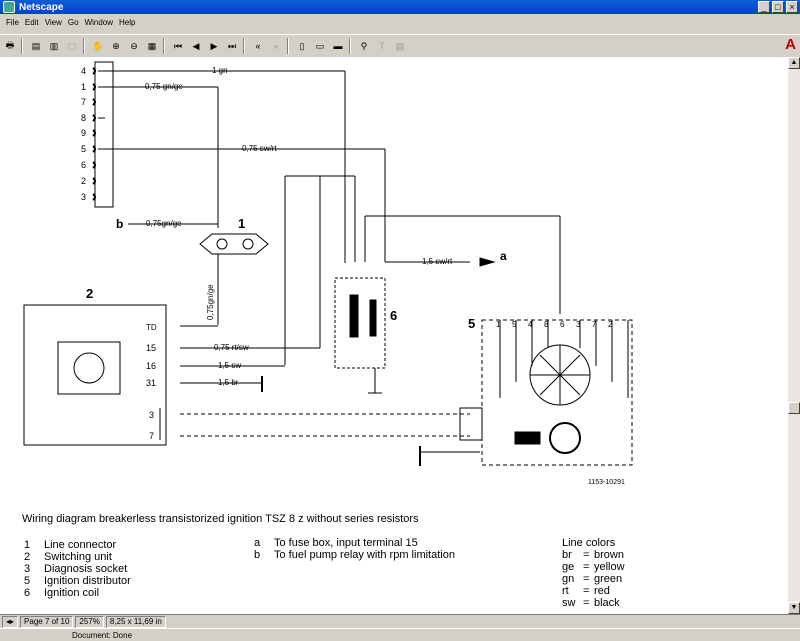 The width and height of the screenshot is (800, 641). What do you see at coordinates (471, 323) in the screenshot?
I see `label-5: 5` at bounding box center [471, 323].